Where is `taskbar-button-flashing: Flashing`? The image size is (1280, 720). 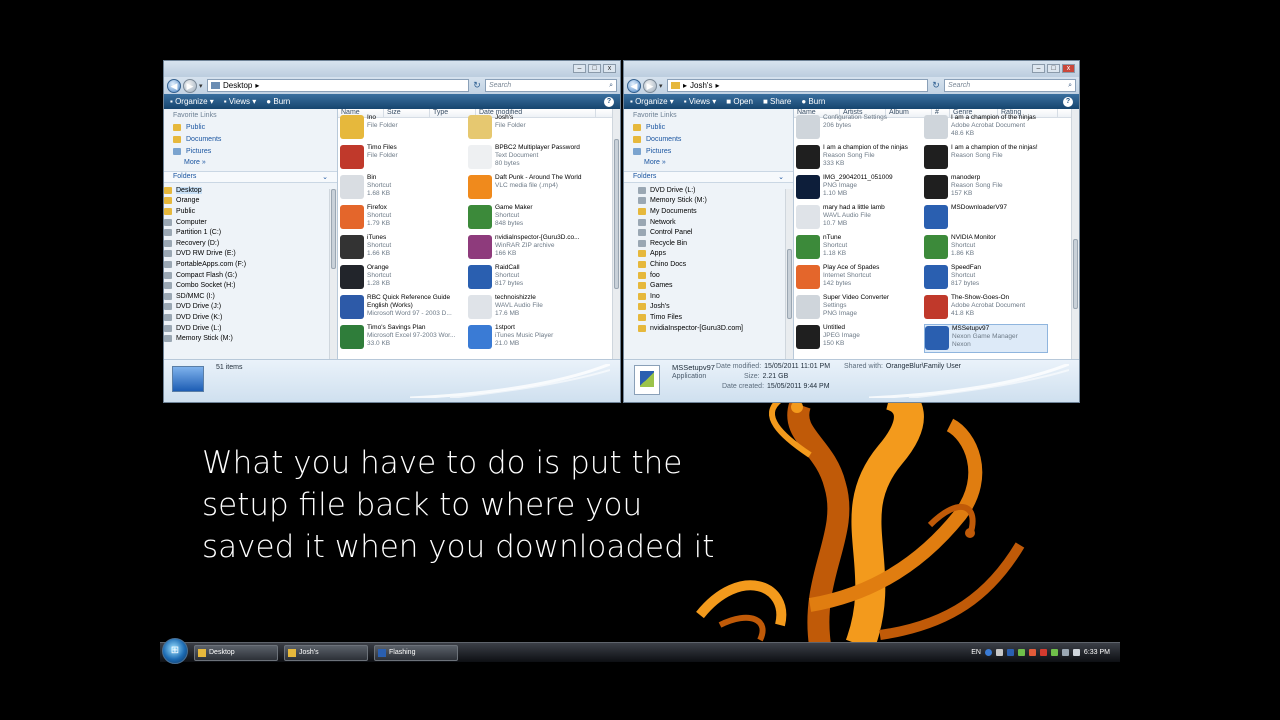
taskbar-button-flashing: Flashing is located at coordinates (416, 652).